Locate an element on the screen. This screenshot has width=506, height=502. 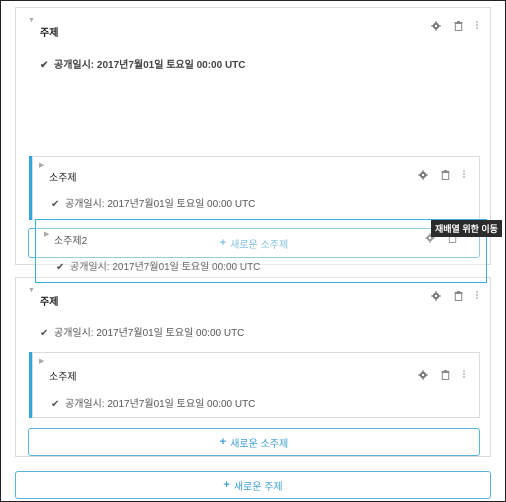
add-topic-label: 새로운 주제 is located at coordinates (258, 487).